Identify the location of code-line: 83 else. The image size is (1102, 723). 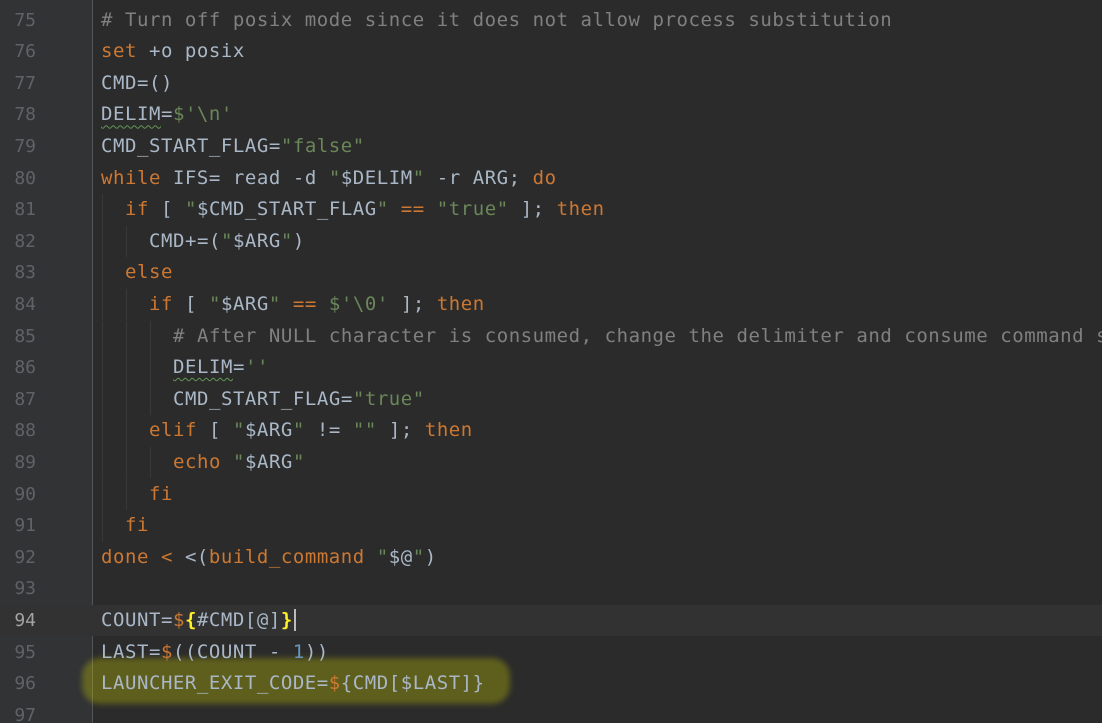
(551, 273).